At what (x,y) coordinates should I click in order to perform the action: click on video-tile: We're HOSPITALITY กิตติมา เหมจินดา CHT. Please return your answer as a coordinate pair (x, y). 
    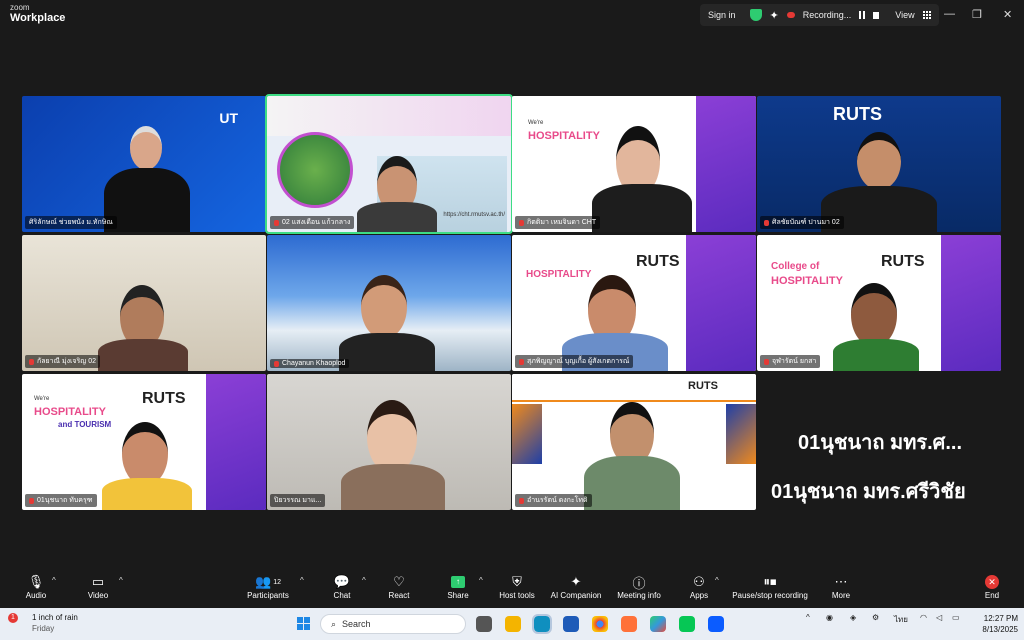
    Looking at the image, I should click on (634, 164).